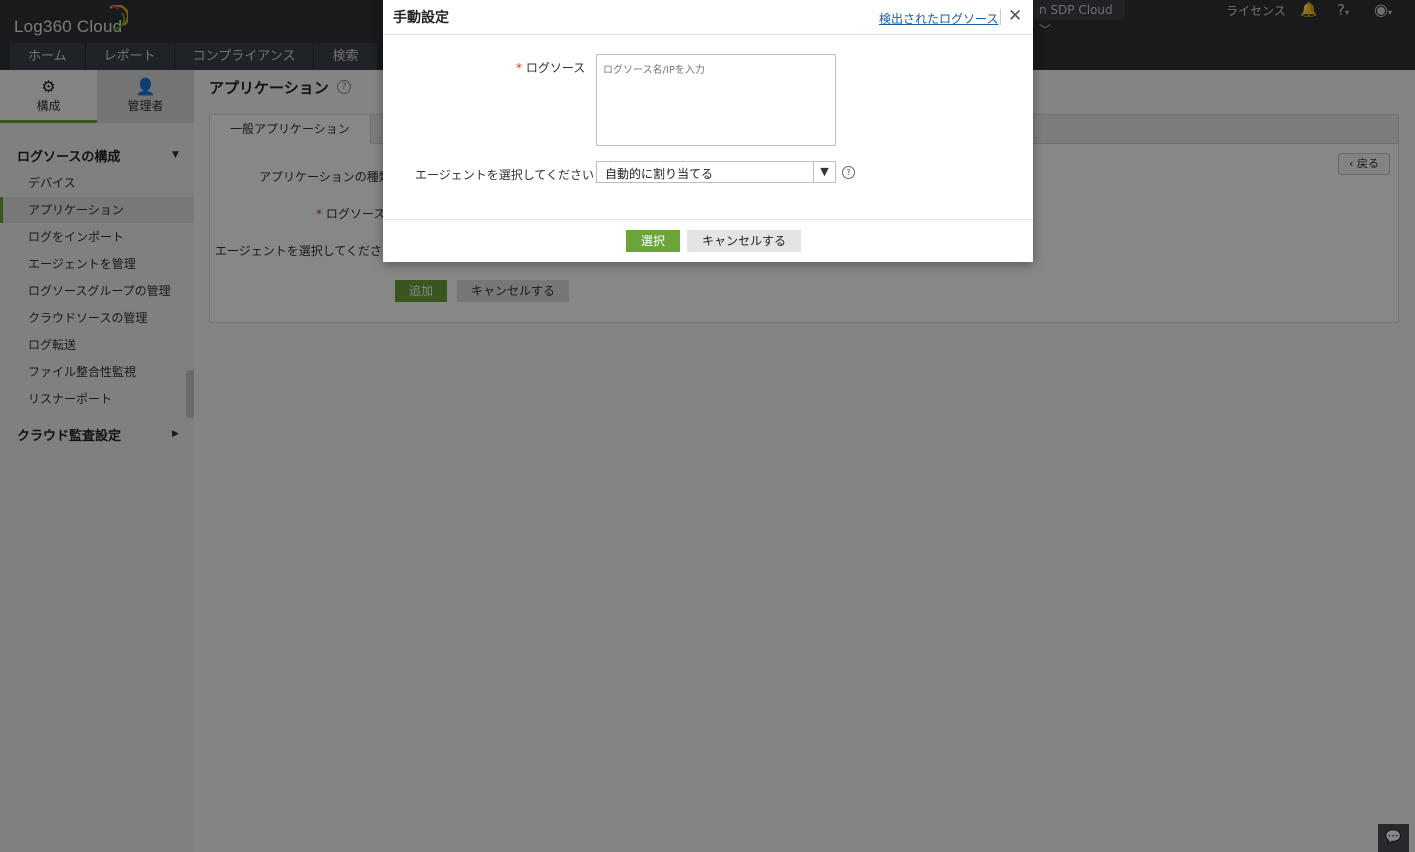 The width and height of the screenshot is (1415, 852). Describe the element at coordinates (653, 241) in the screenshot. I see `select-button: 選択` at that location.